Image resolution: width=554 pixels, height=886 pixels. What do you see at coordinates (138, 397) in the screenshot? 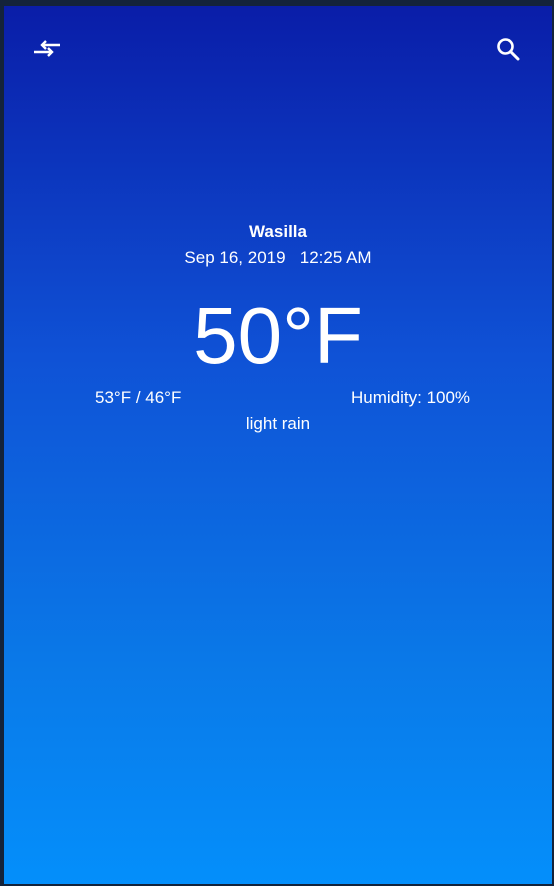
I see `temperature-range: 53°F / 46°F` at bounding box center [138, 397].